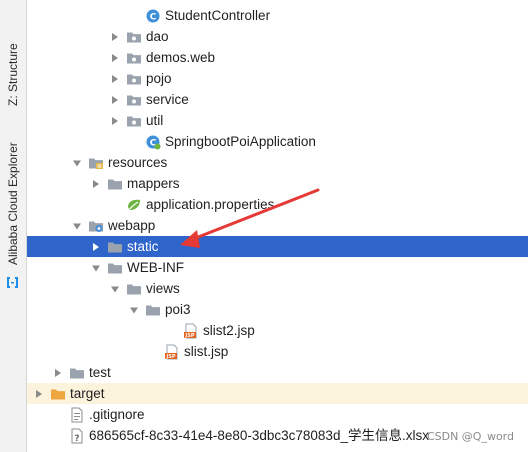 The width and height of the screenshot is (528, 452). I want to click on tree-row-springbootpoiapplication: C SpringbootPoiApplication, so click(277, 141).